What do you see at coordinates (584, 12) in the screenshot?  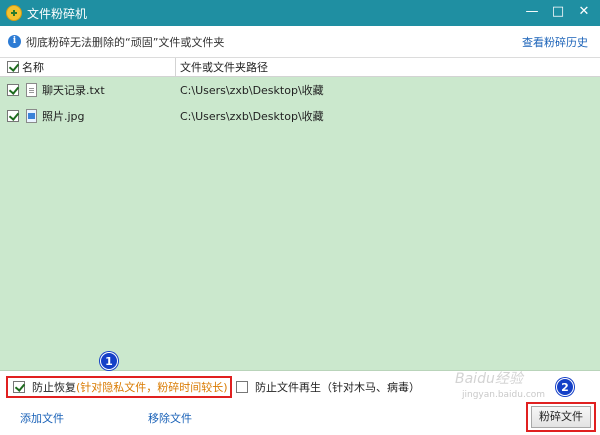 I see `close-icon: ✕` at bounding box center [584, 12].